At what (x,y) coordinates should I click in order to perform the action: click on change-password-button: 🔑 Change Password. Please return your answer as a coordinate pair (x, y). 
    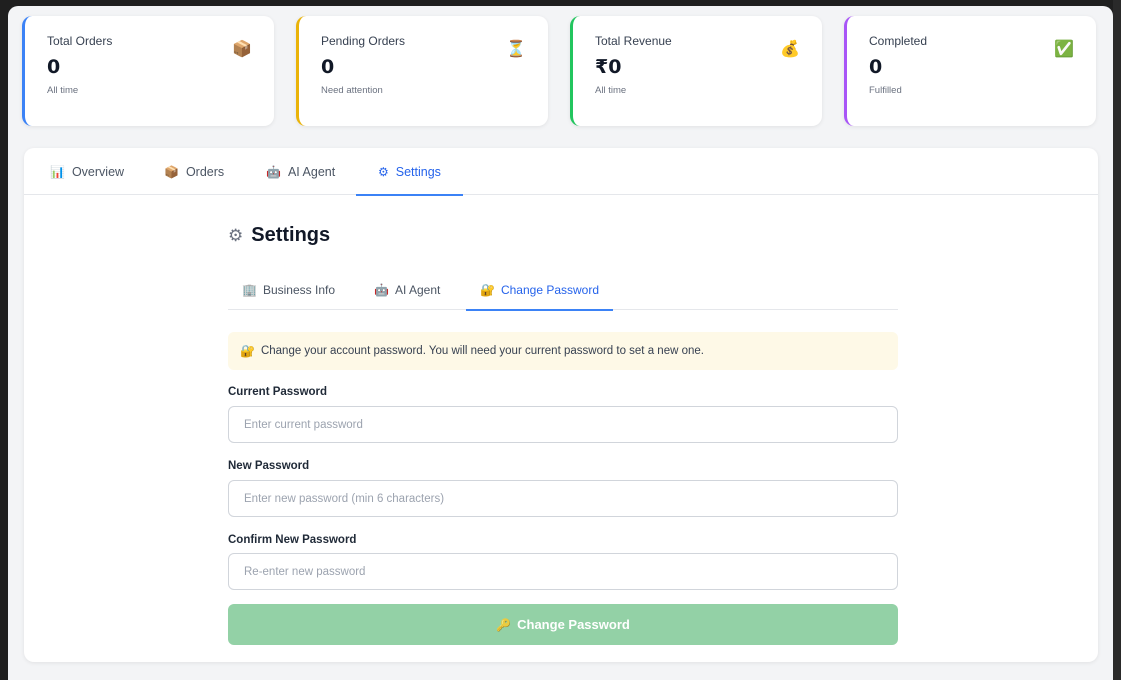
    Looking at the image, I should click on (563, 624).